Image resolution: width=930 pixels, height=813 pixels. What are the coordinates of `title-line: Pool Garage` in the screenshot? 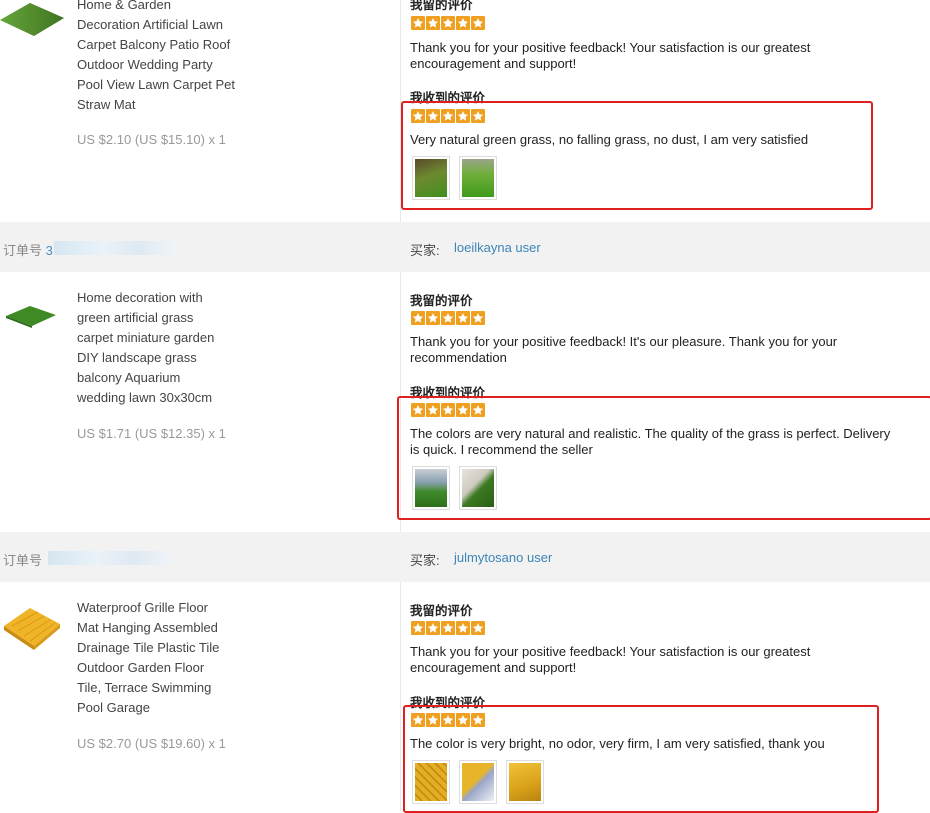 It's located at (113, 707).